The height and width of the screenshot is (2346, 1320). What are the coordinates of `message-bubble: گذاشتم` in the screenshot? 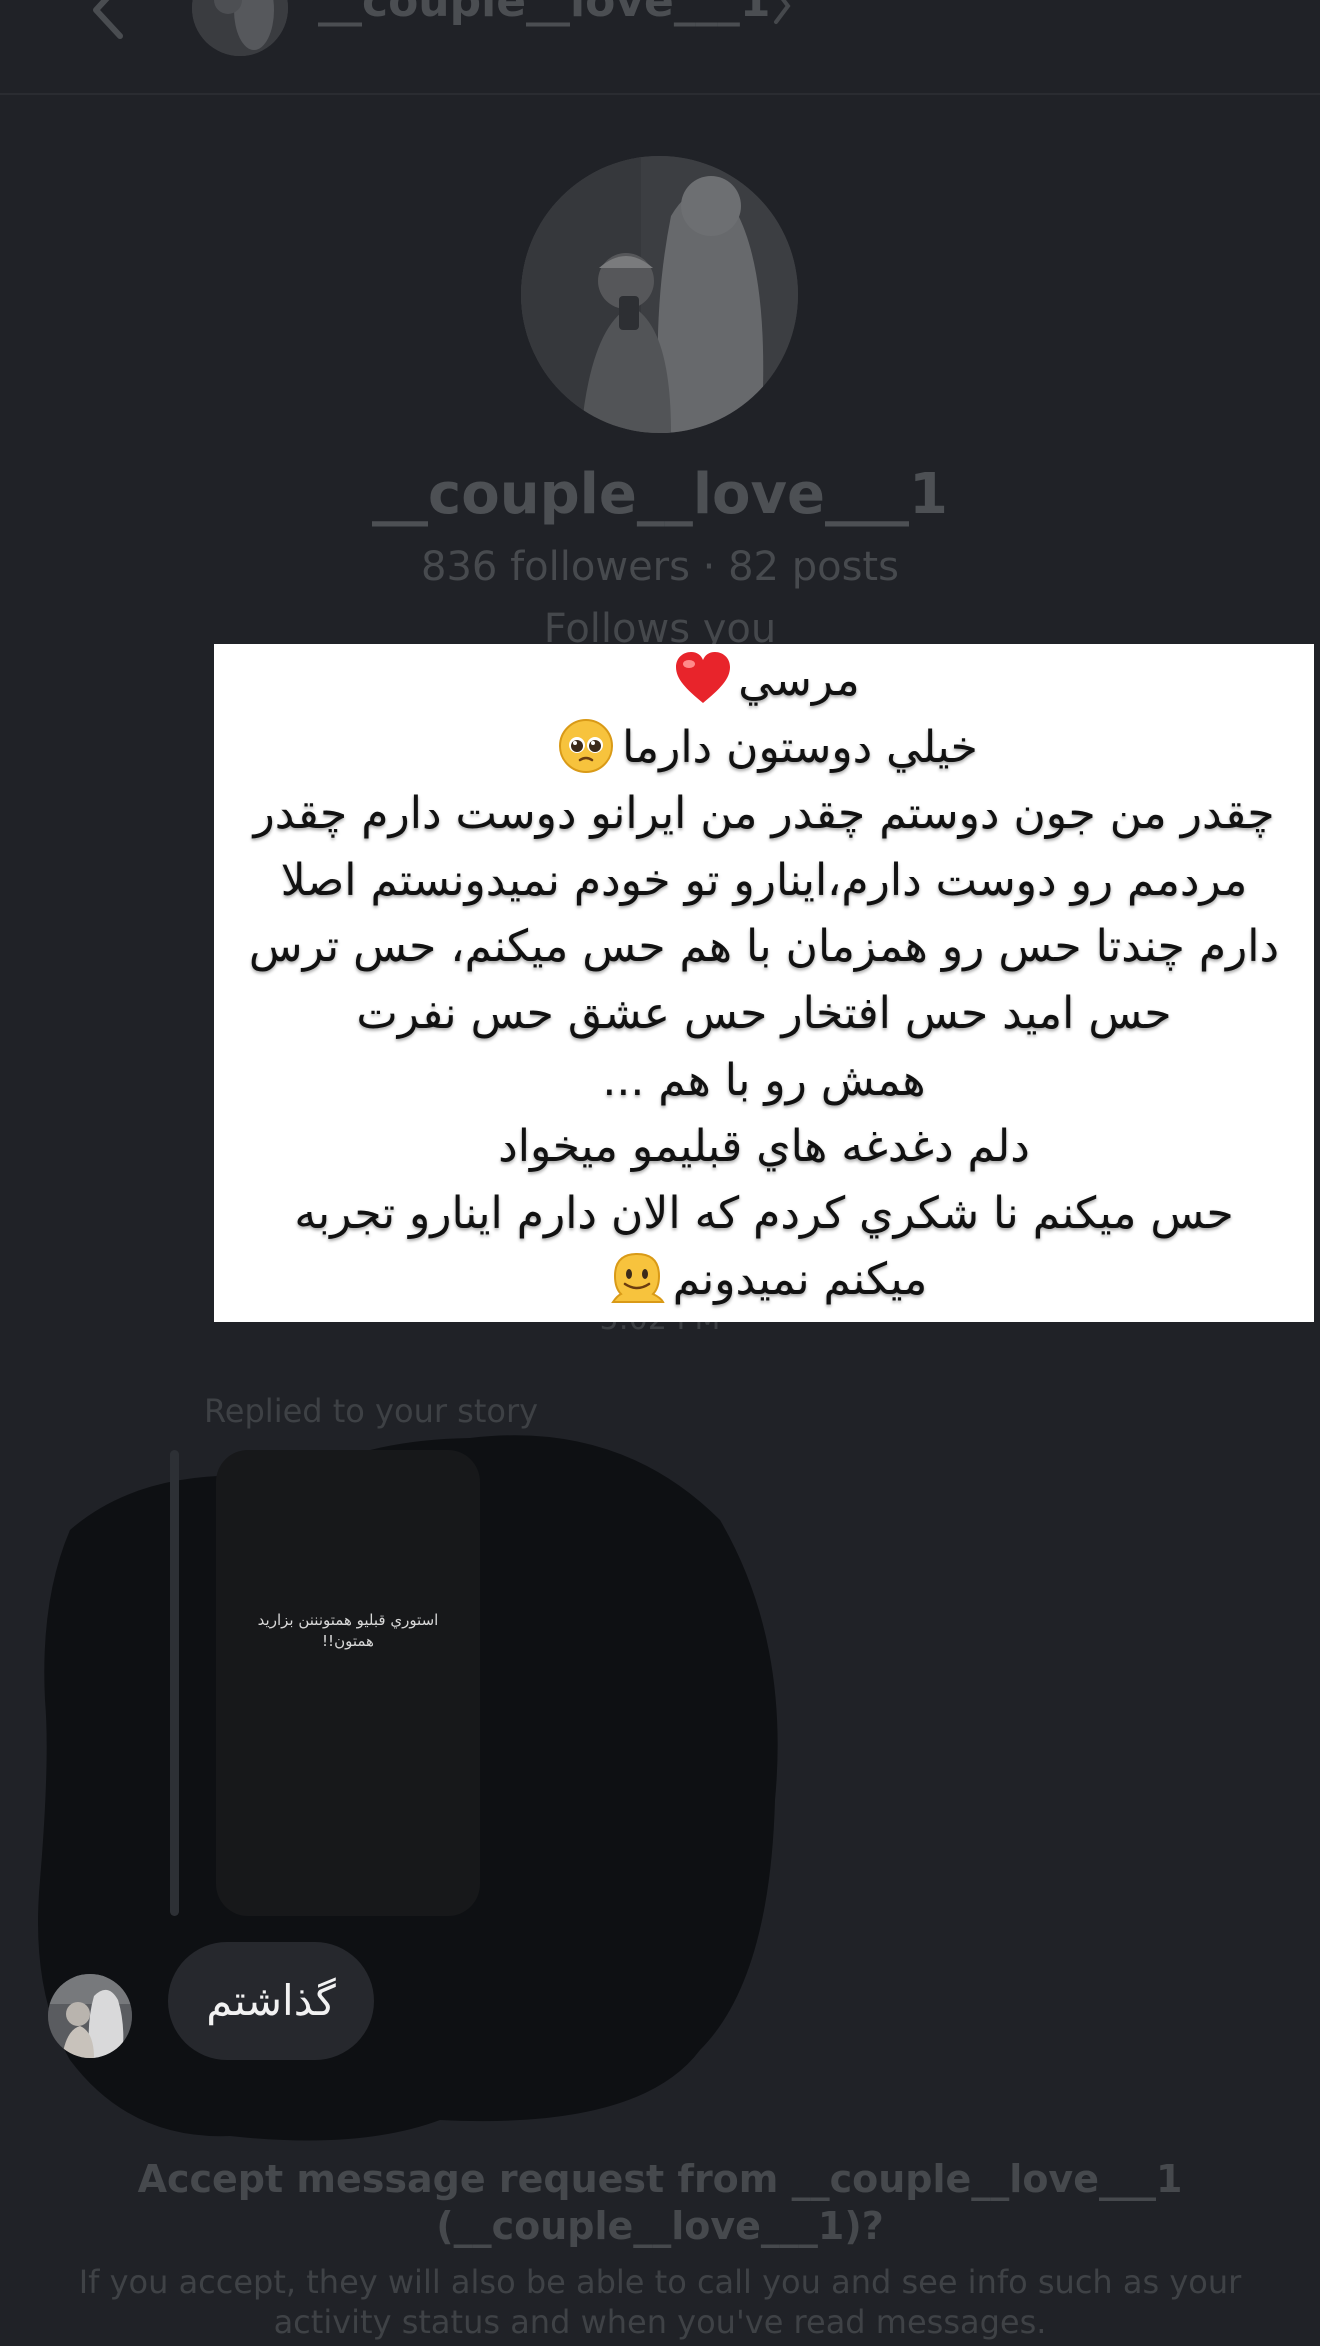 It's located at (271, 2001).